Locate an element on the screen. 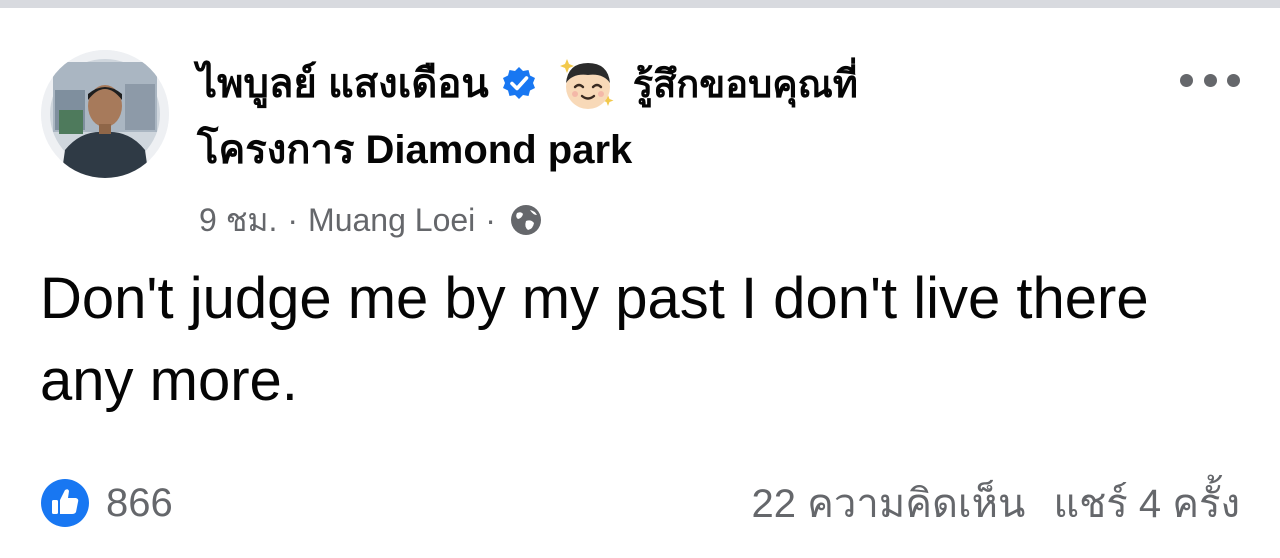  engagement-stats: 22 ความคิดเห็น แชร์ 4 ครั้ง is located at coordinates (996, 503).